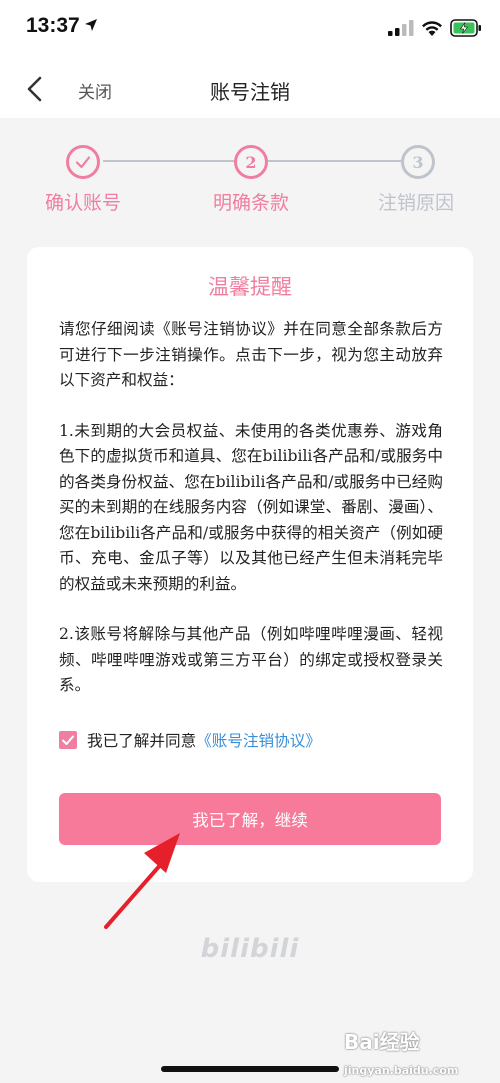  I want to click on check-icon, so click(68, 740).